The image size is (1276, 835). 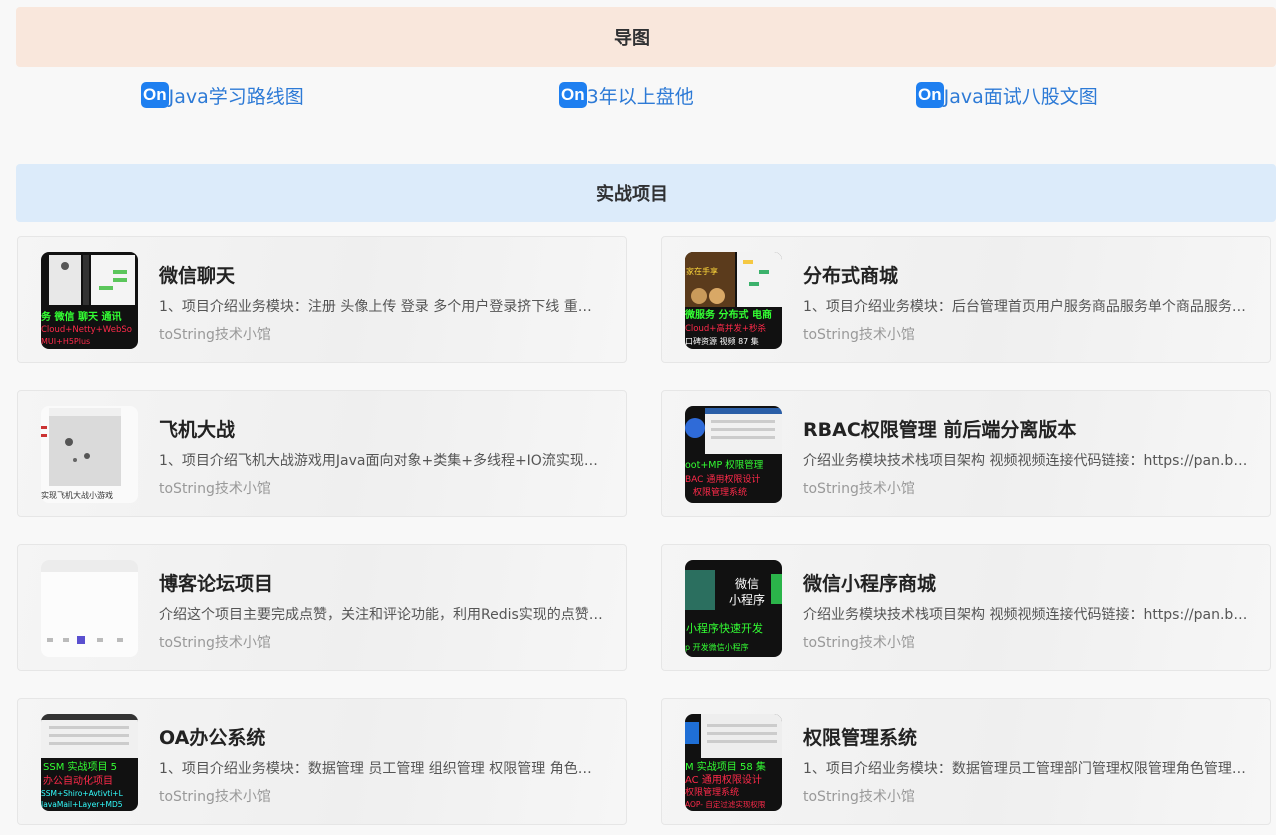 What do you see at coordinates (82, 793) in the screenshot?
I see `thumb-caption: SSM+Shiro+Avtivti+L` at bounding box center [82, 793].